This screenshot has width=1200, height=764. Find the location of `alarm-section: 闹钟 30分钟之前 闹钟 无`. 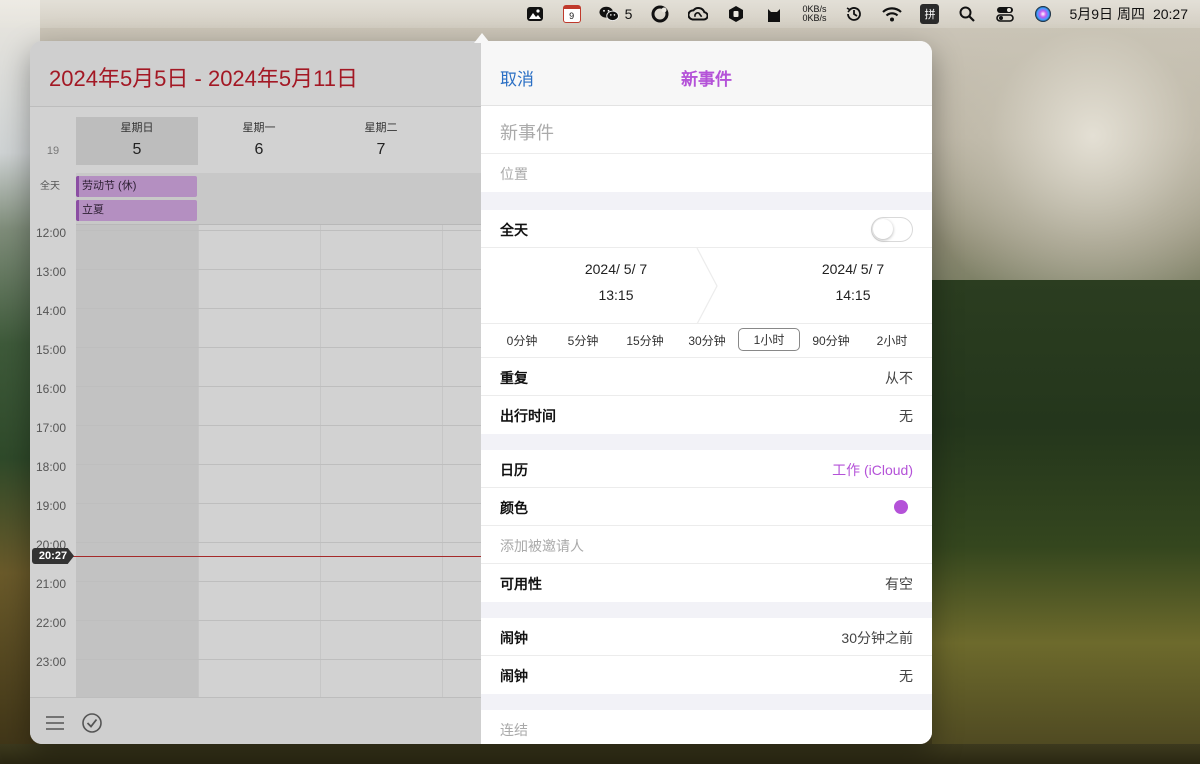

alarm-section: 闹钟 30分钟之前 闹钟 无 is located at coordinates (706, 656).